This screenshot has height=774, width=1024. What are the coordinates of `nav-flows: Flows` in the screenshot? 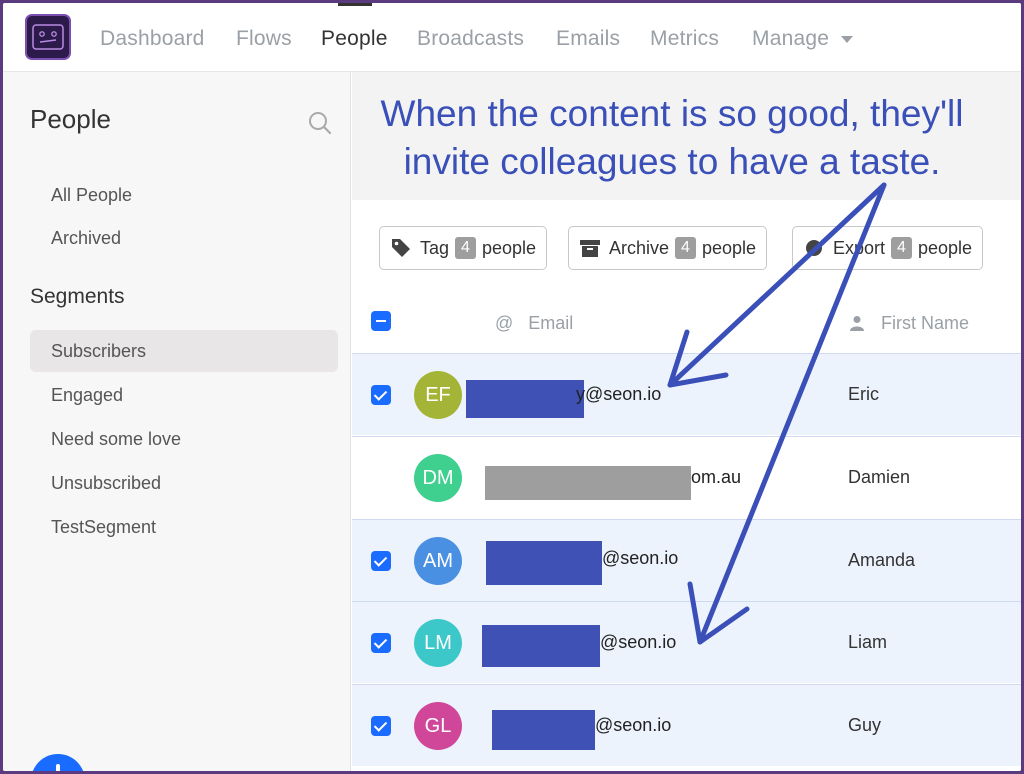 It's located at (264, 39).